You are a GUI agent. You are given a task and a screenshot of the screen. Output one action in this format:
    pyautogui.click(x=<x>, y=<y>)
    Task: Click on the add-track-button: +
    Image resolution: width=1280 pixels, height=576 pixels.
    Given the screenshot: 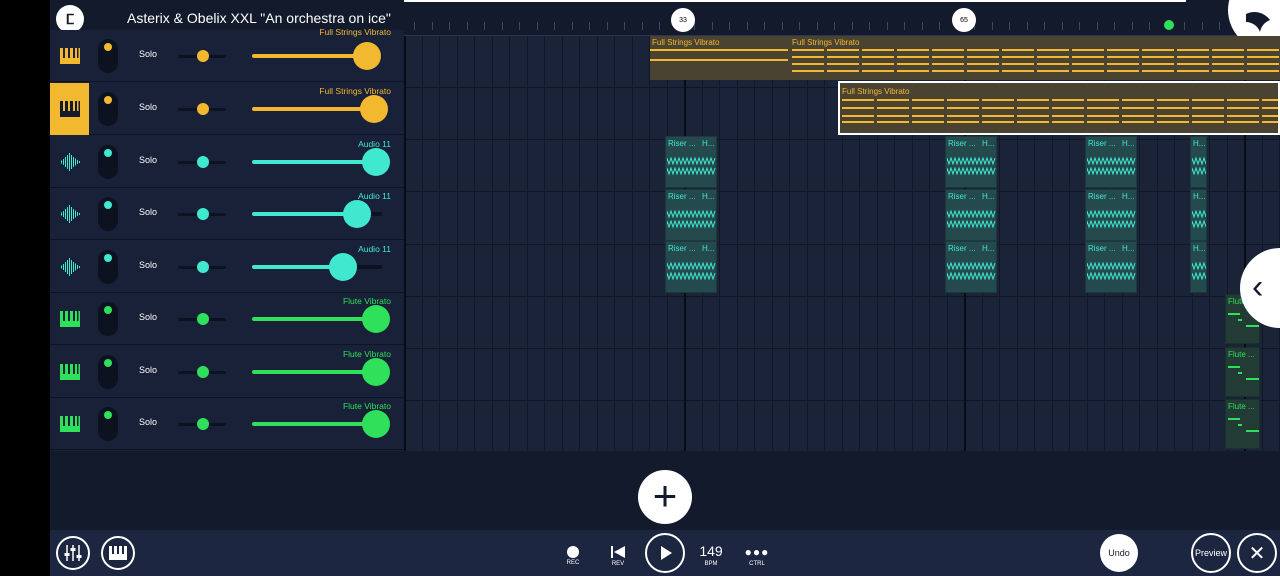 What is the action you would take?
    pyautogui.click(x=665, y=497)
    